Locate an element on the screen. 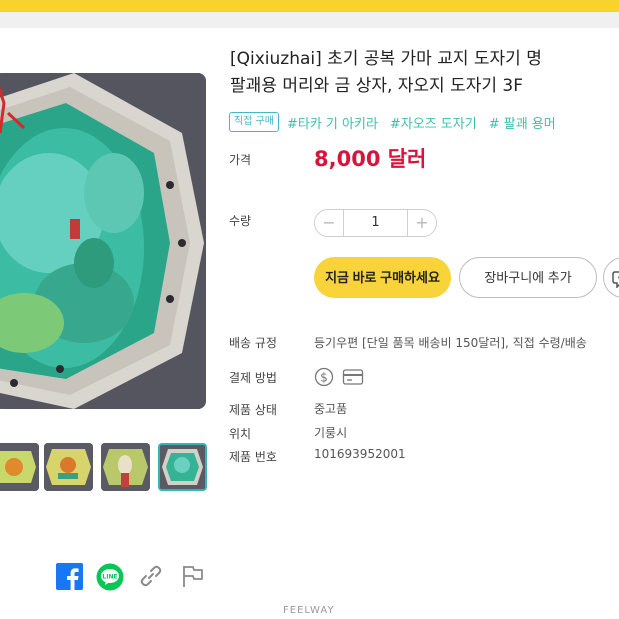  quantity-label: 수량 is located at coordinates (240, 221).